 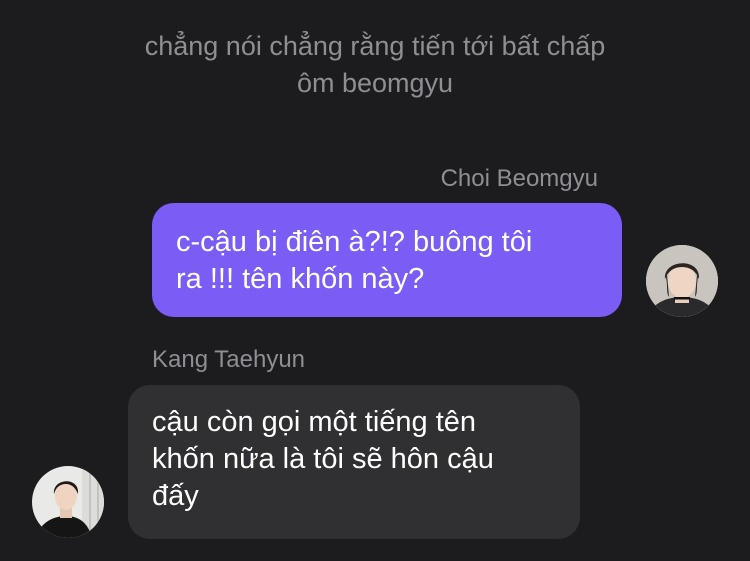 I want to click on taehyun-avatar, so click(x=68, y=502).